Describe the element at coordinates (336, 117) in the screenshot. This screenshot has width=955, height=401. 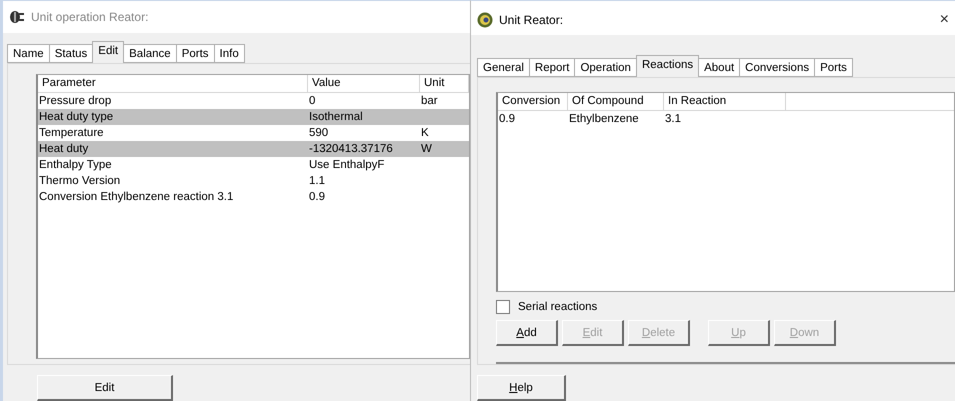
I see `table-cell-text: Isothermal` at that location.